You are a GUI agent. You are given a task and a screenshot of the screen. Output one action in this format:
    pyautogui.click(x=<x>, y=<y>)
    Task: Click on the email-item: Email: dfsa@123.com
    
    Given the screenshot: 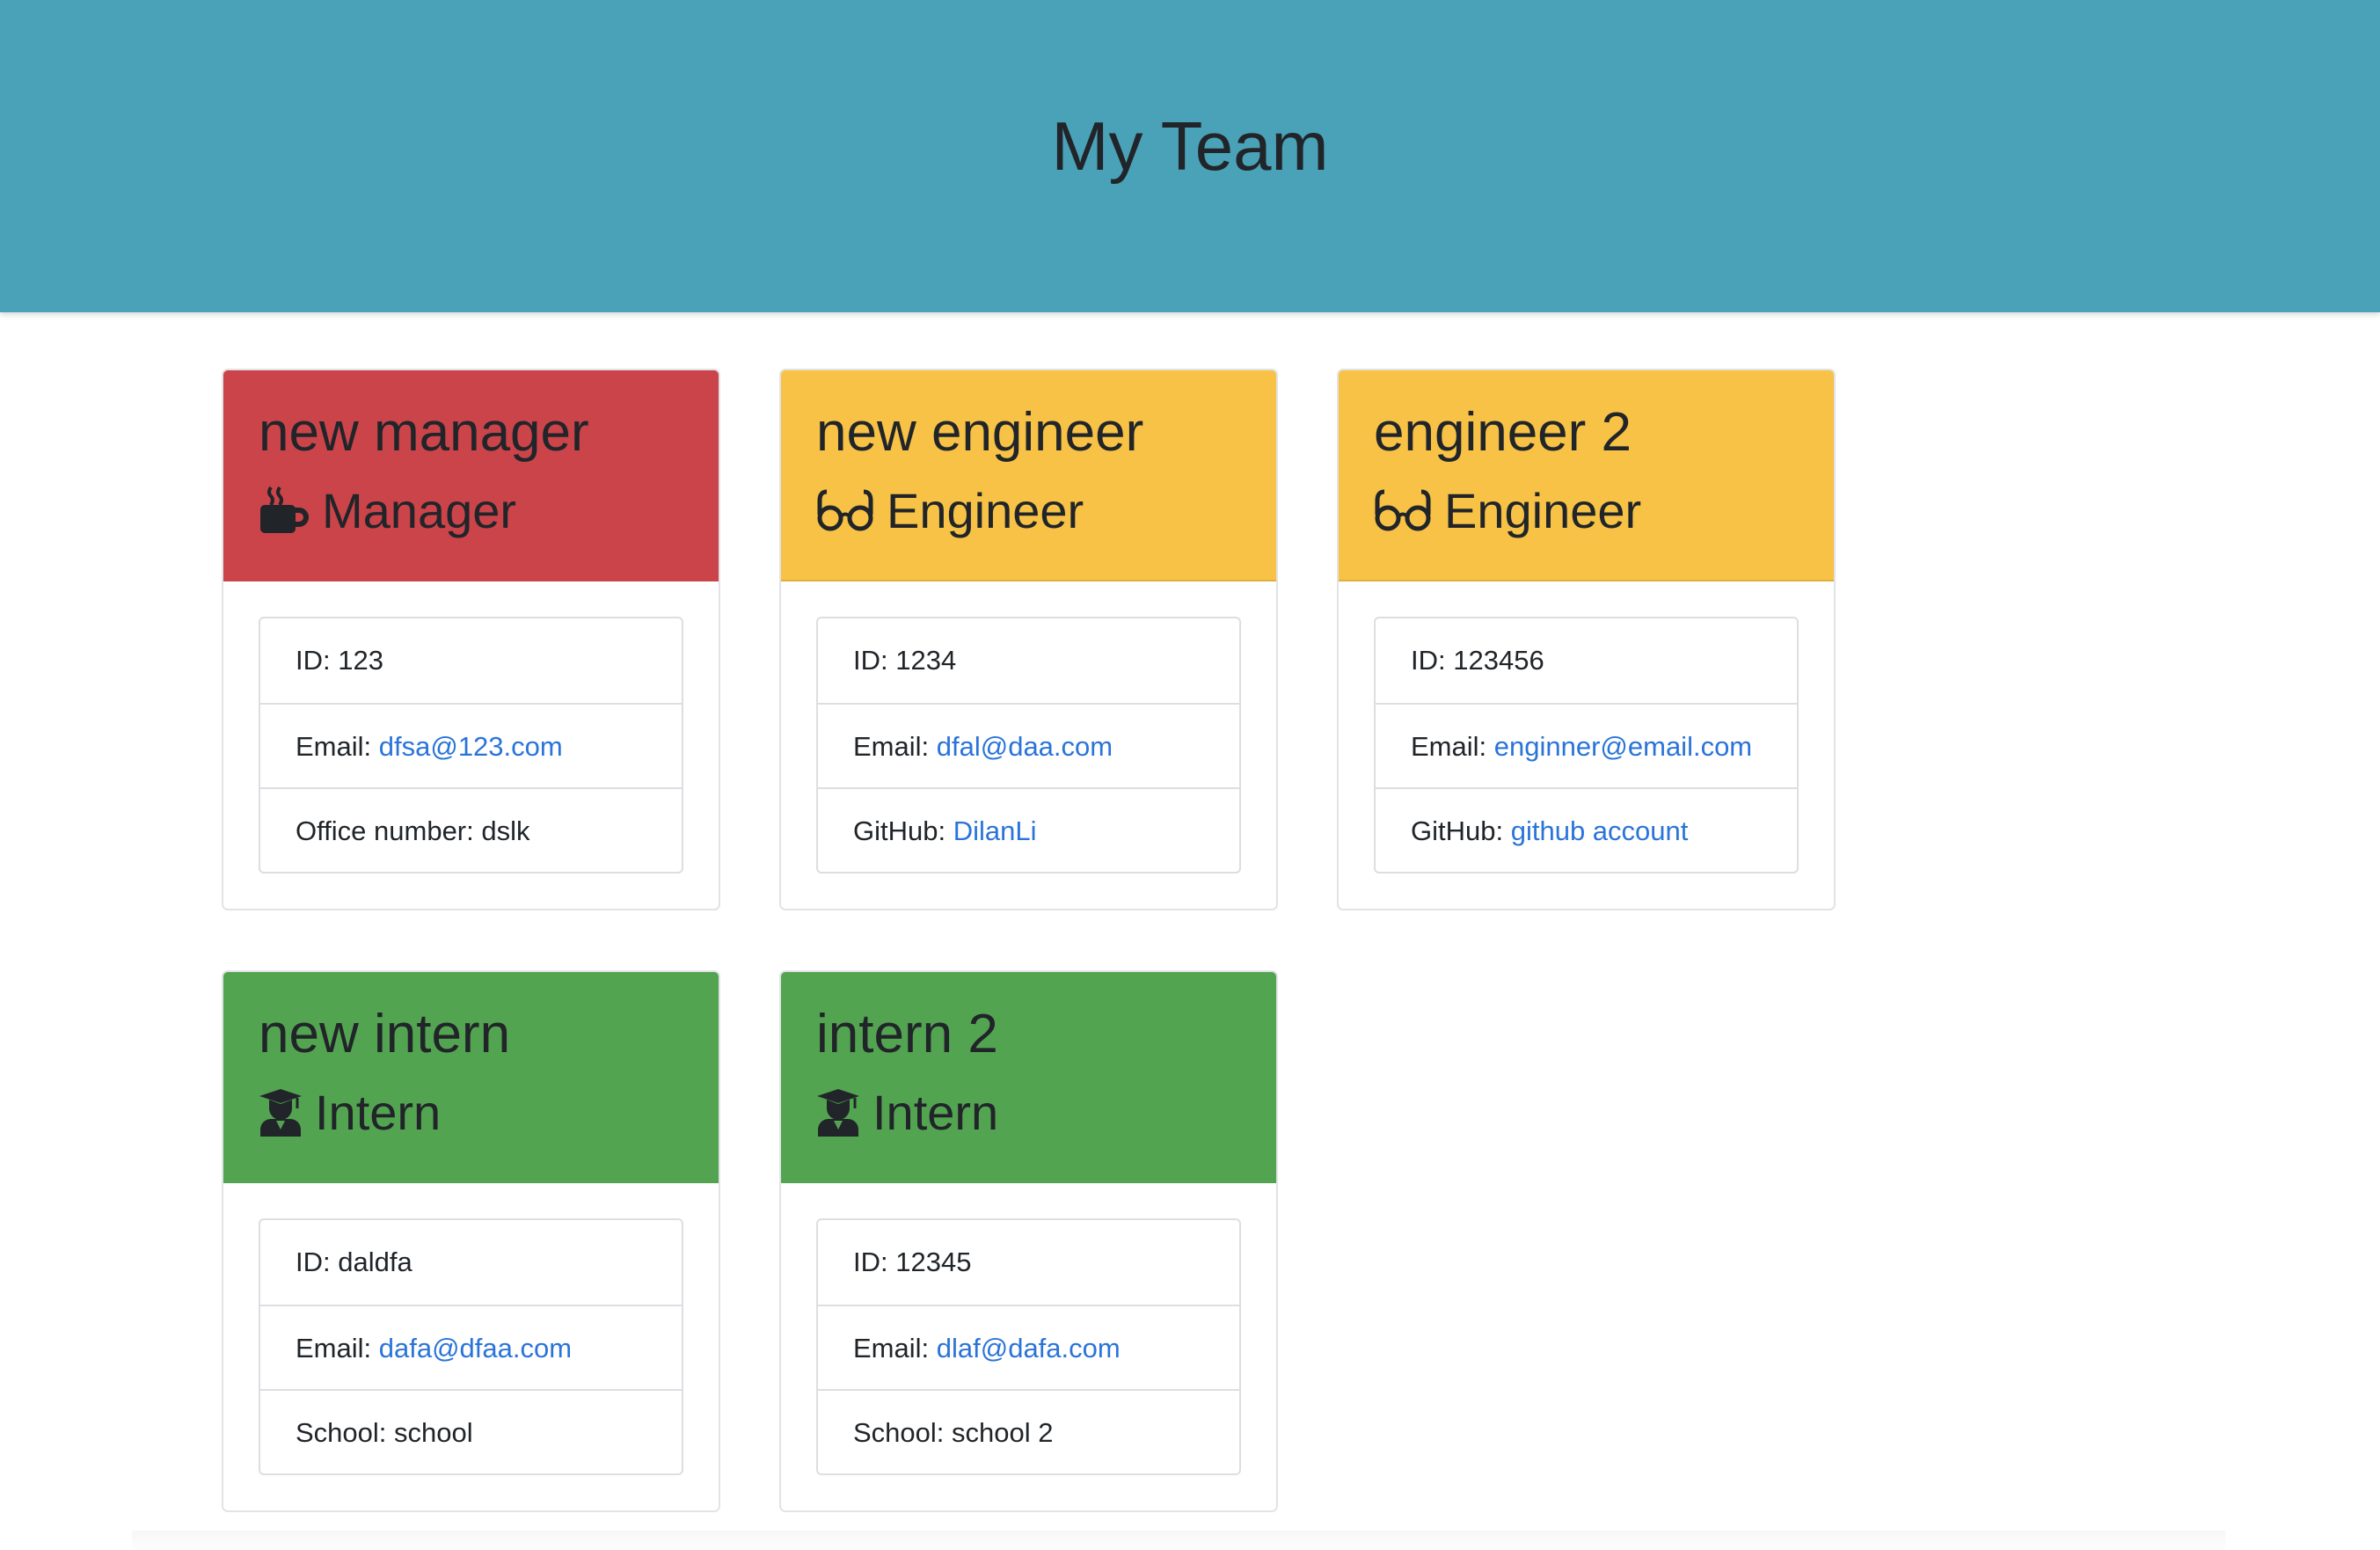 What is the action you would take?
    pyautogui.click(x=471, y=745)
    